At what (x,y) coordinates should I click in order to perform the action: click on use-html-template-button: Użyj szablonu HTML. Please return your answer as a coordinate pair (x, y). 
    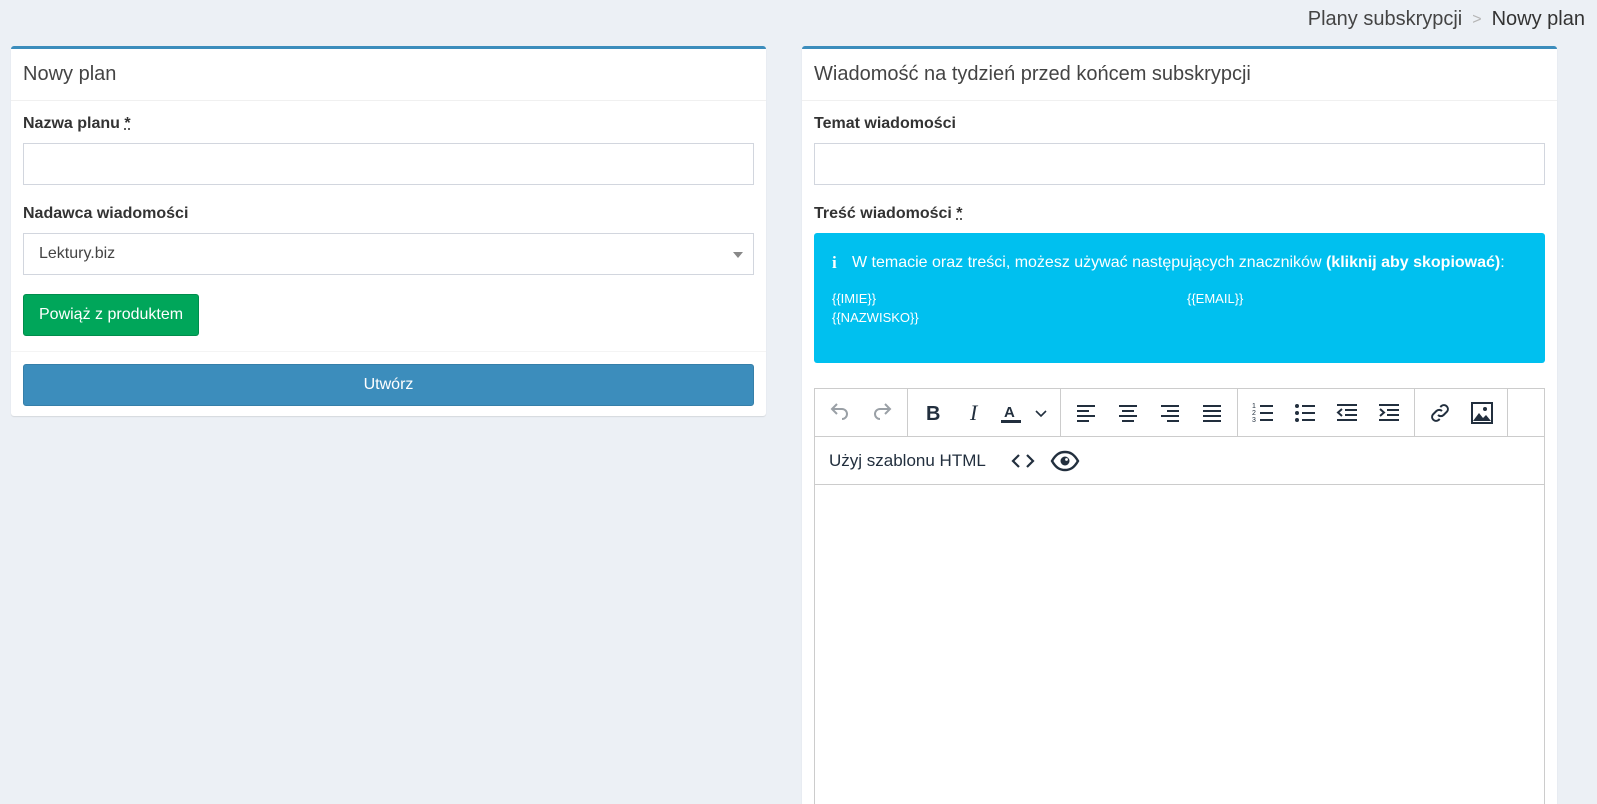
    Looking at the image, I should click on (907, 461).